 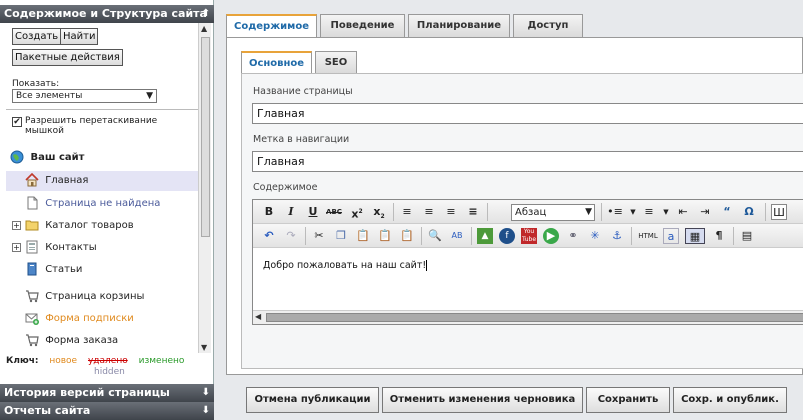 I want to click on scroll-down-icon: ▼, so click(x=204, y=347).